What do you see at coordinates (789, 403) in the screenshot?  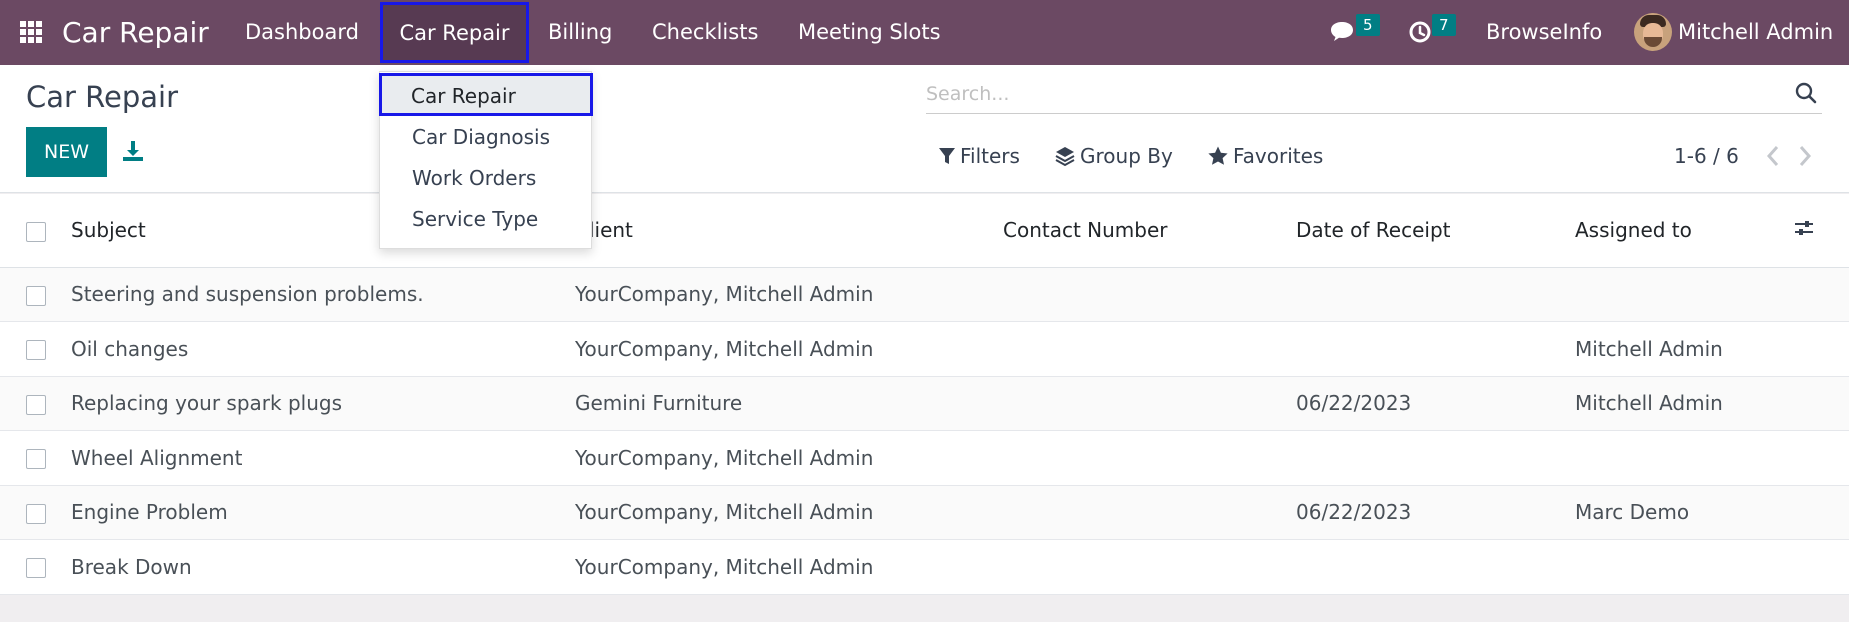 I see `cell-client: Gemini Furniture` at bounding box center [789, 403].